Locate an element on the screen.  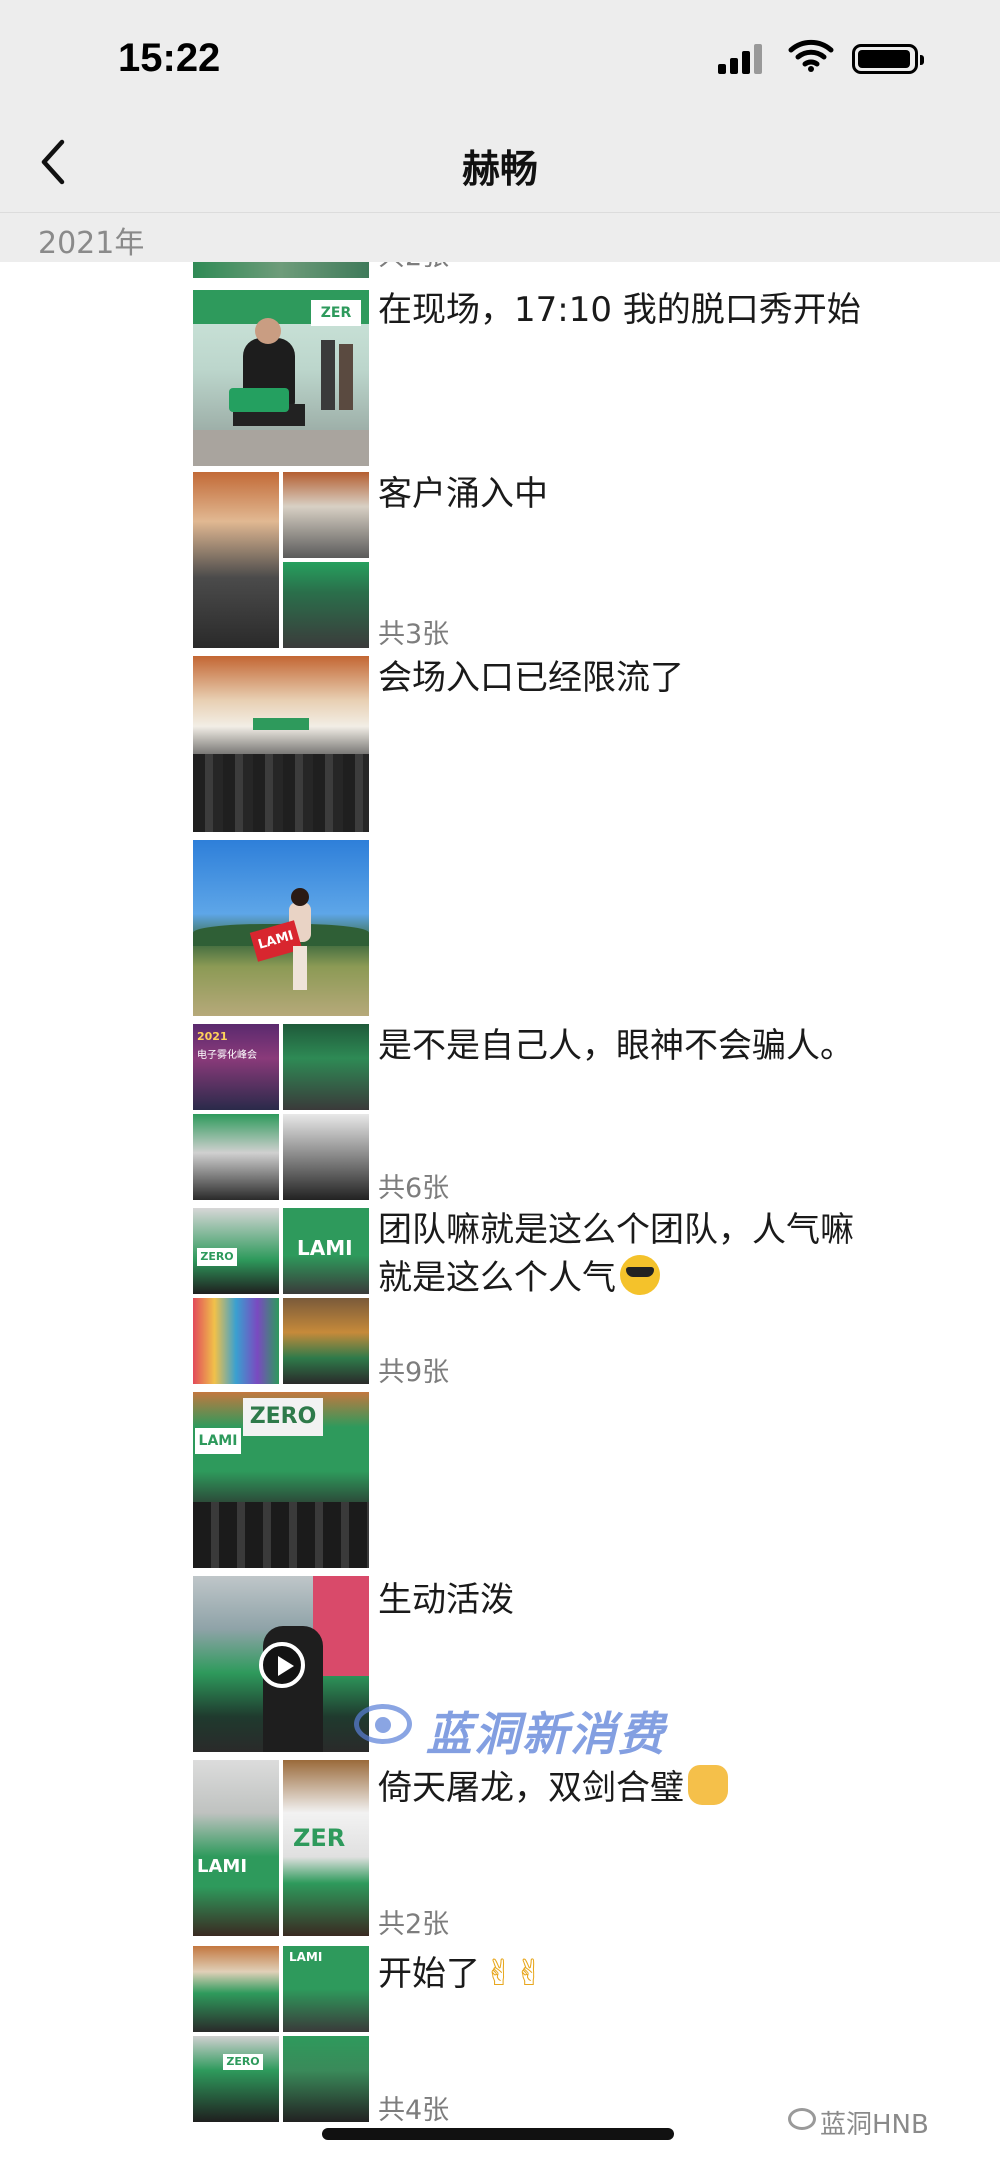
post-photo-1: ZER is located at coordinates (281, 378).